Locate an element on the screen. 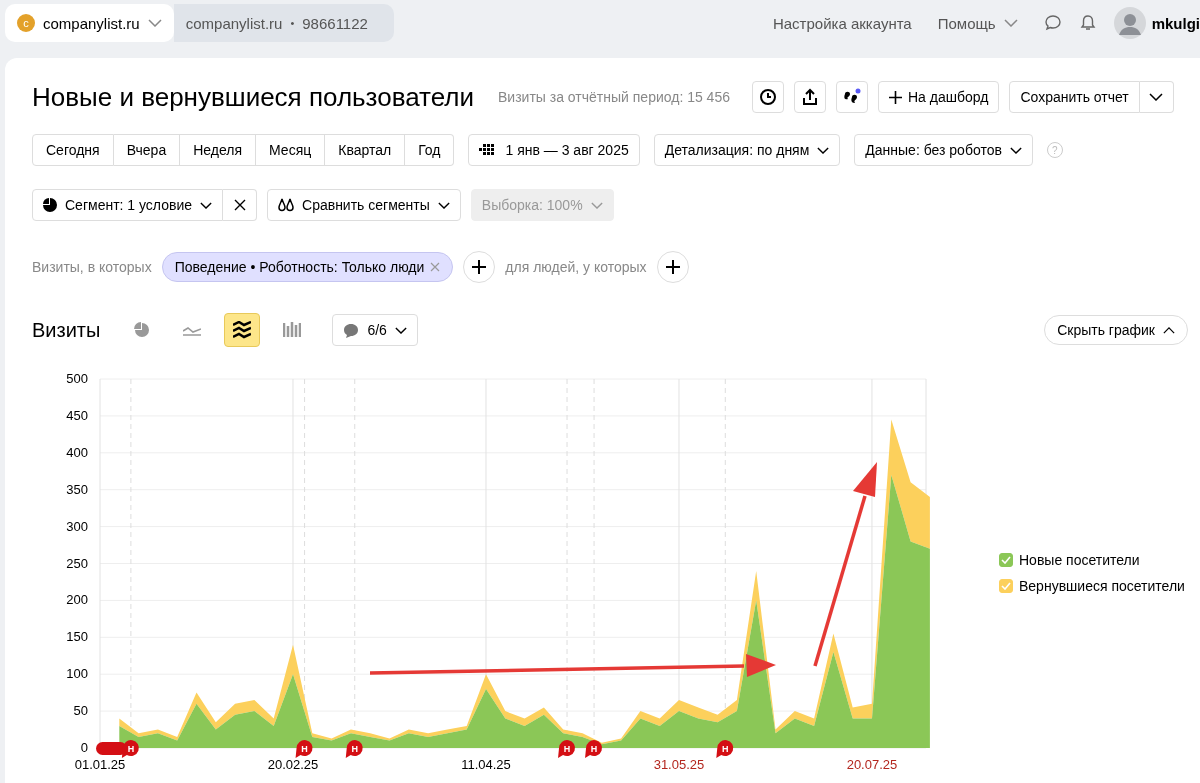 This screenshot has height=783, width=1200. save-report-button: Сохранить отчет is located at coordinates (1074, 97).